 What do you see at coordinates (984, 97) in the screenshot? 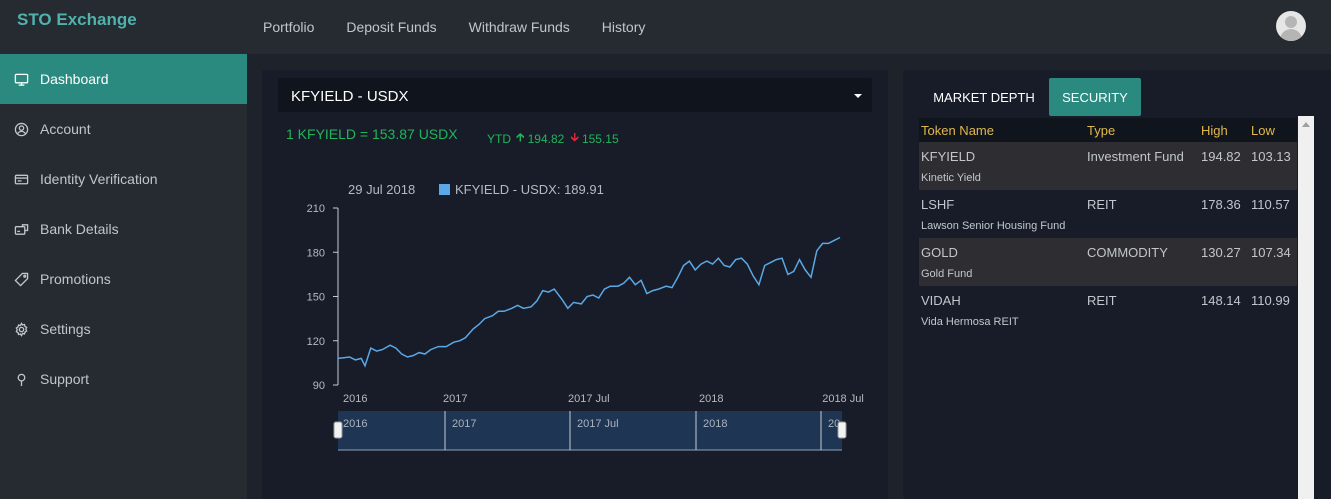
I see `tab-market-depth: MARKET DEPTH` at bounding box center [984, 97].